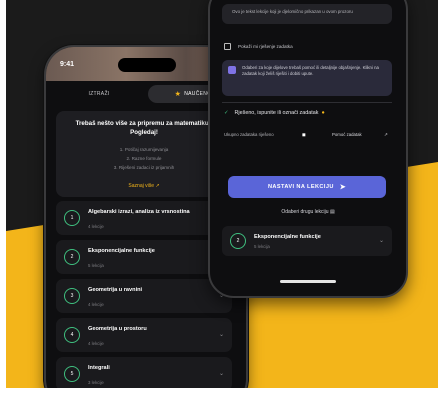 Image resolution: width=438 pixels, height=394 pixels. Describe the element at coordinates (305, 212) in the screenshot. I see `choose-lesson-text: Odaberi drugu lekciju` at that location.